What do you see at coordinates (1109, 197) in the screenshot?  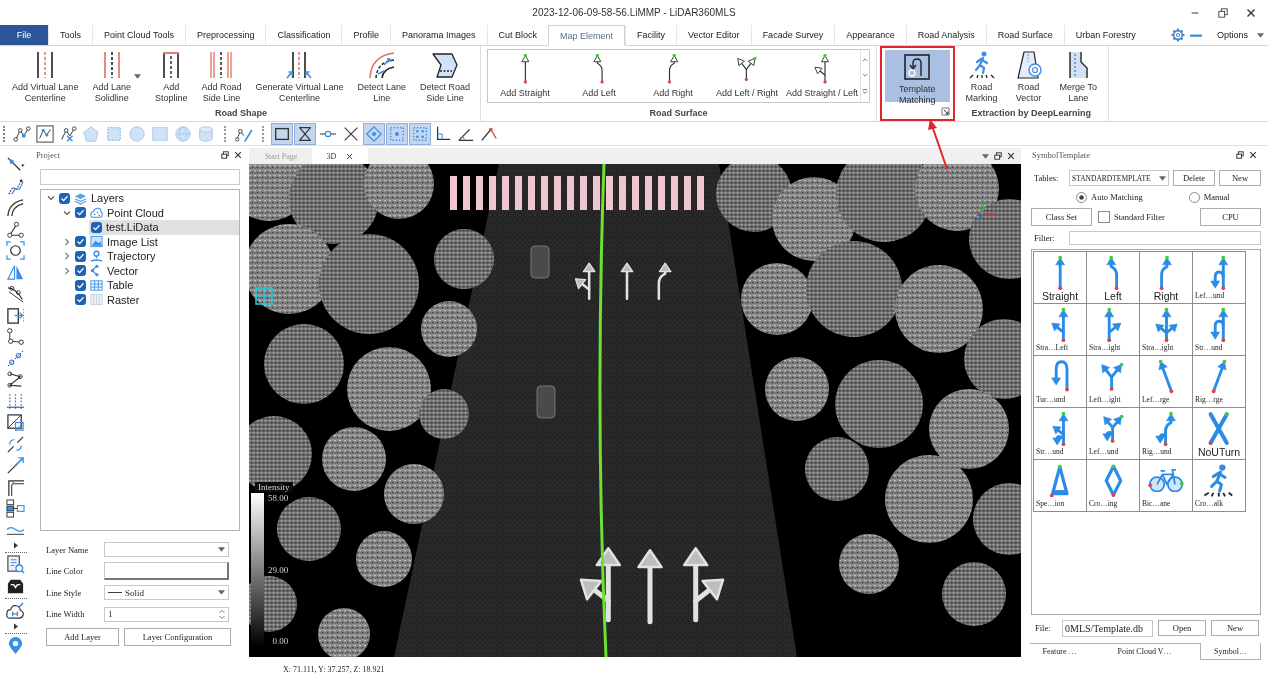 I see `radio-option: Auto Matching` at bounding box center [1109, 197].